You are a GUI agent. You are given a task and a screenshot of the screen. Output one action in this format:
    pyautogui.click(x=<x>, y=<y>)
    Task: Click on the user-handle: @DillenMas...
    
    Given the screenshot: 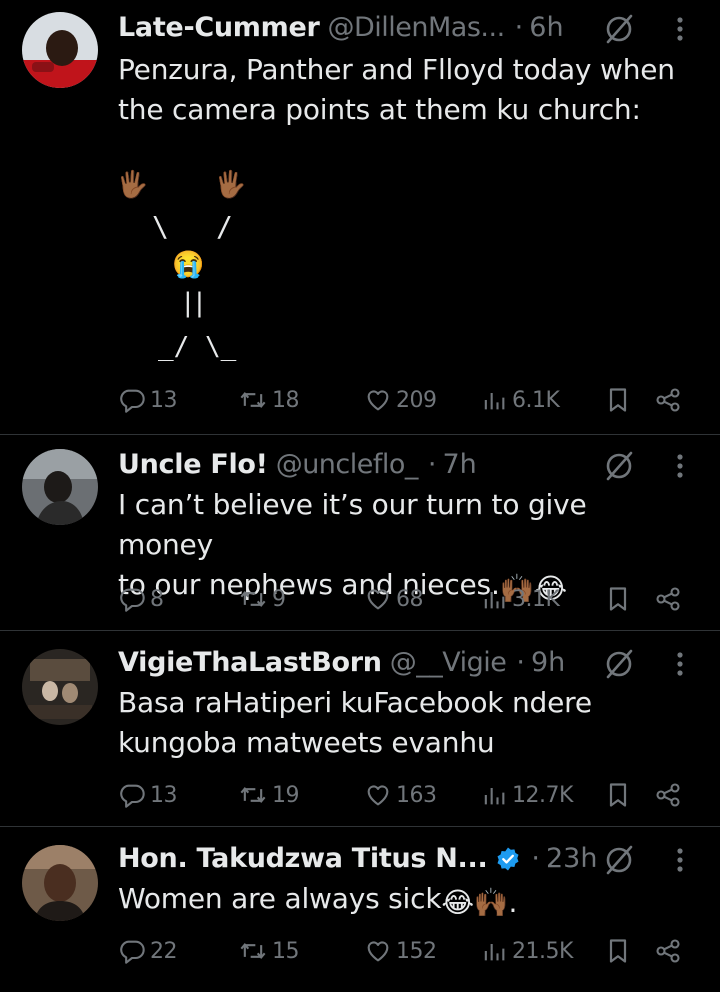 What is the action you would take?
    pyautogui.click(x=416, y=28)
    